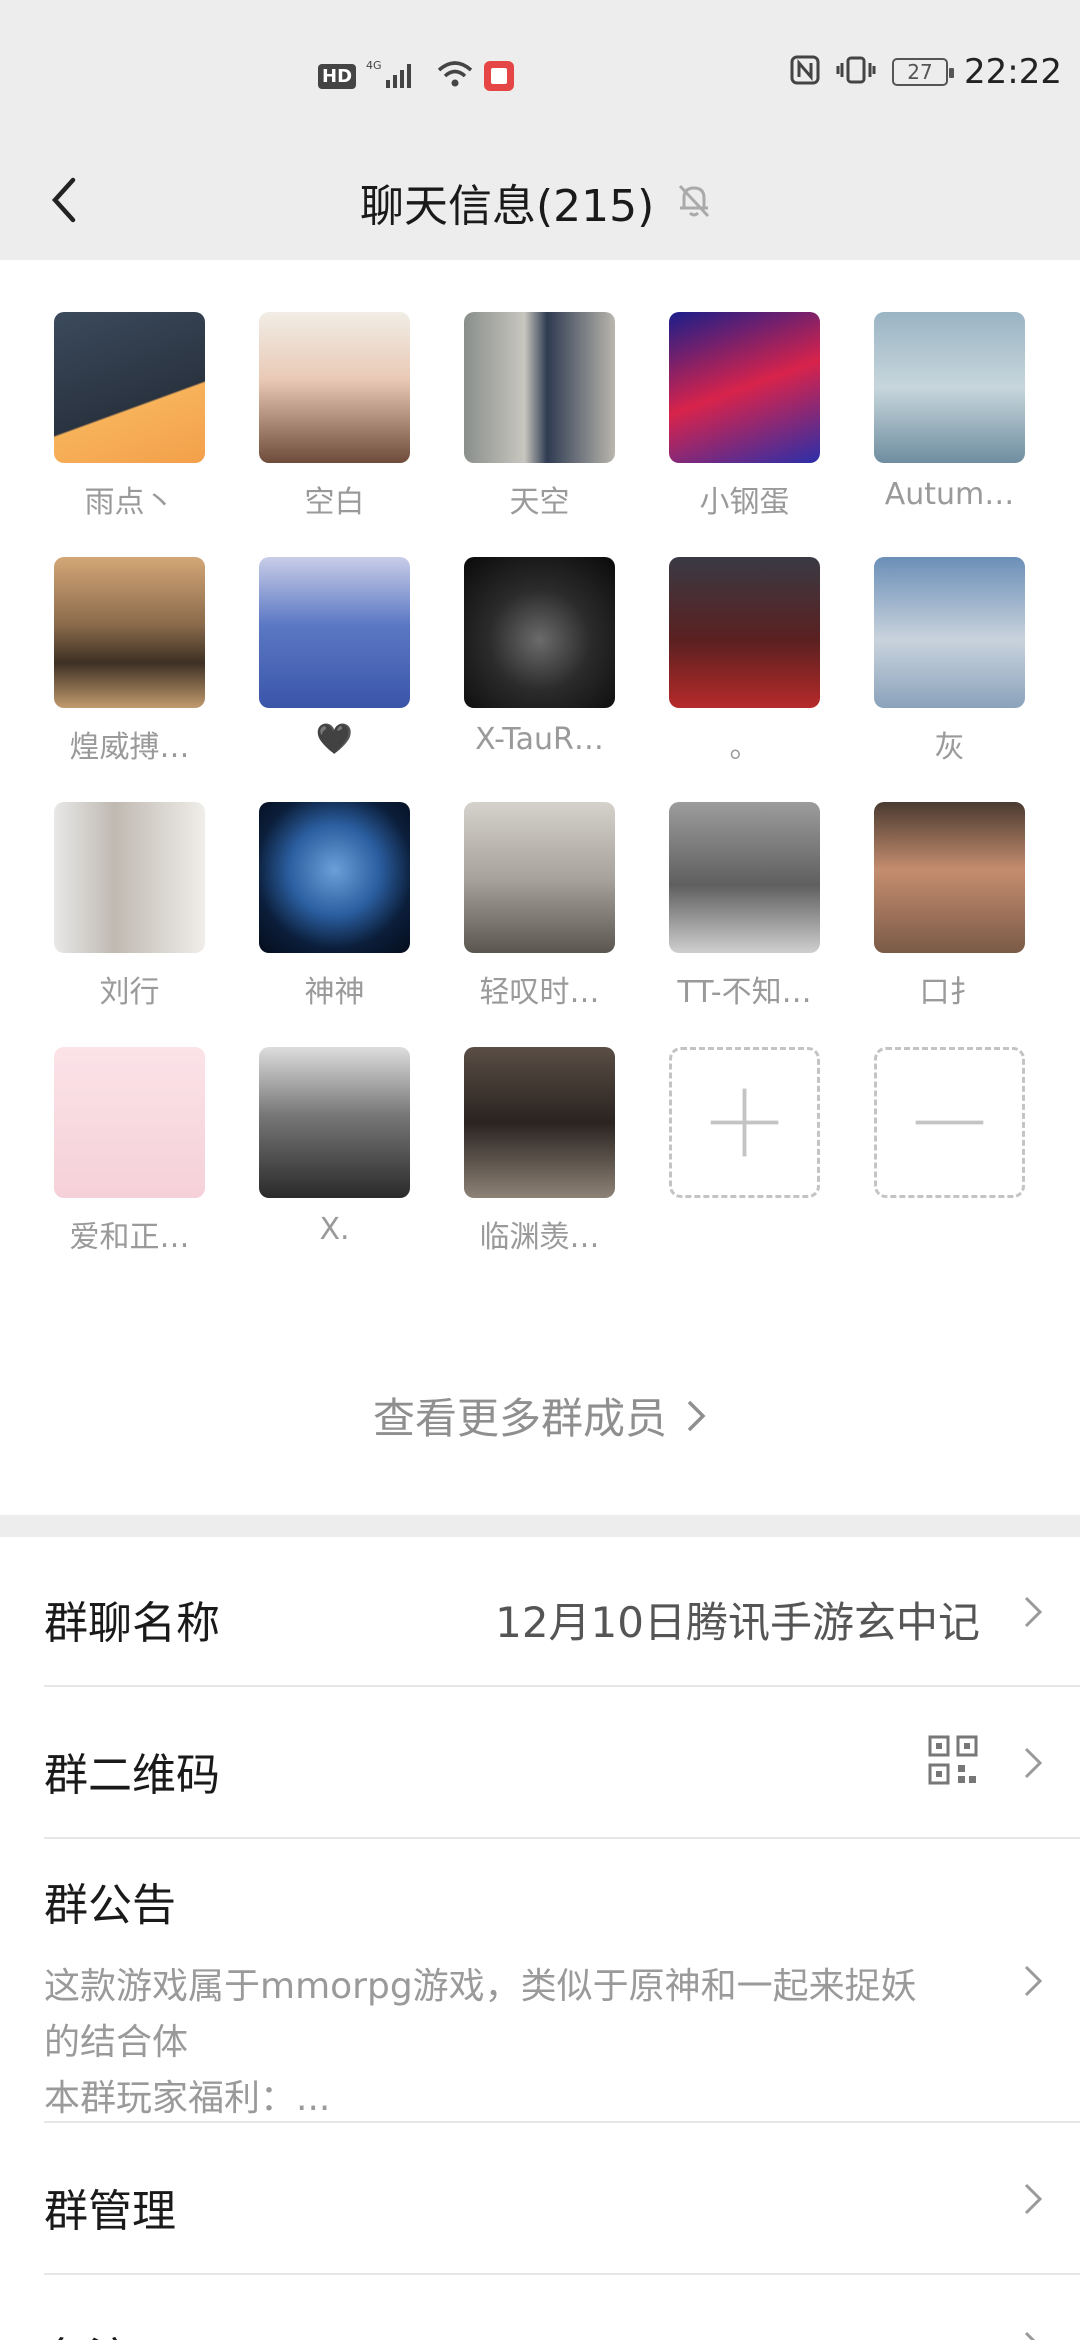 This screenshot has width=1080, height=2340. What do you see at coordinates (499, 76) in the screenshot?
I see `notification-app-icon` at bounding box center [499, 76].